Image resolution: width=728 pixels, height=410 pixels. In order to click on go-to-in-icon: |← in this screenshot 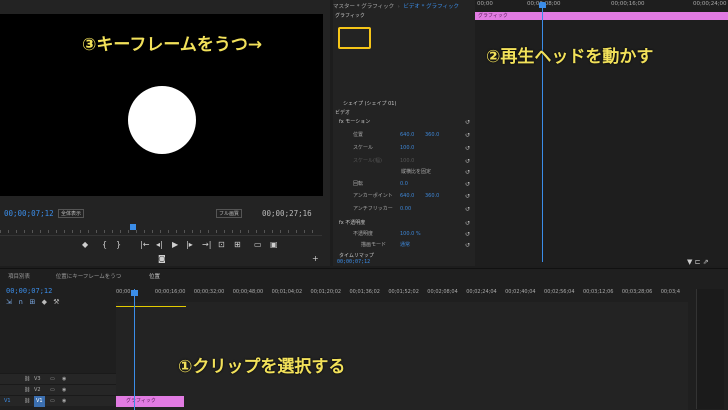, I will do `click(144, 245)`.